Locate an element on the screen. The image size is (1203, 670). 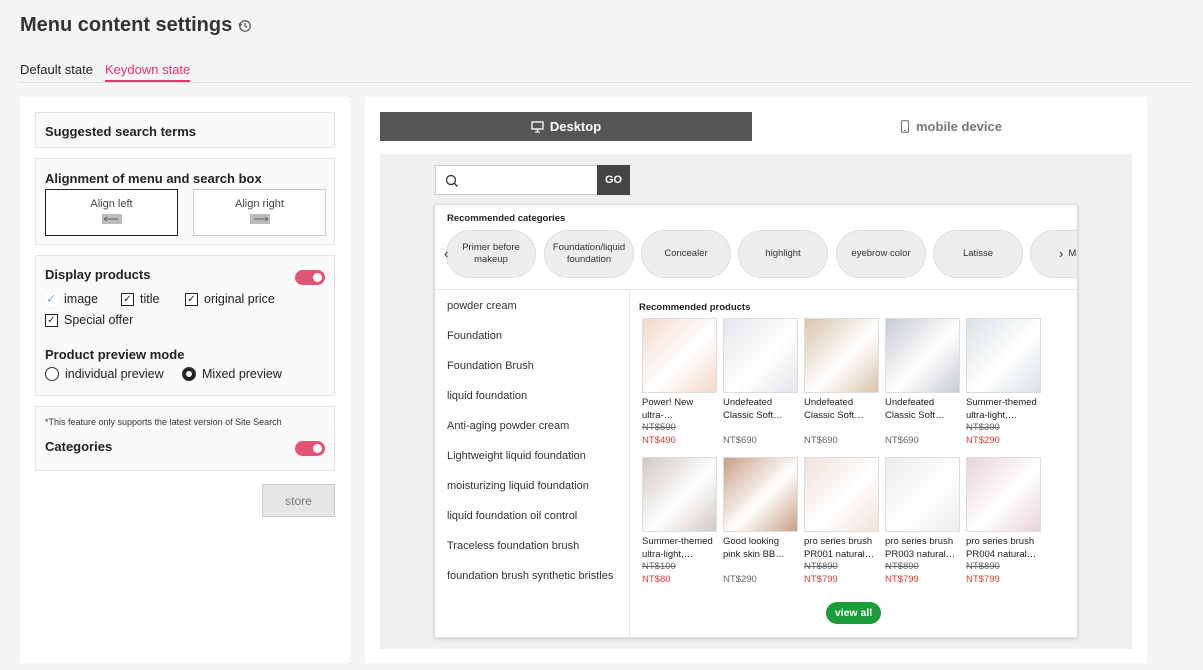
category-chip: Foundation/liquid foundation is located at coordinates (589, 254).